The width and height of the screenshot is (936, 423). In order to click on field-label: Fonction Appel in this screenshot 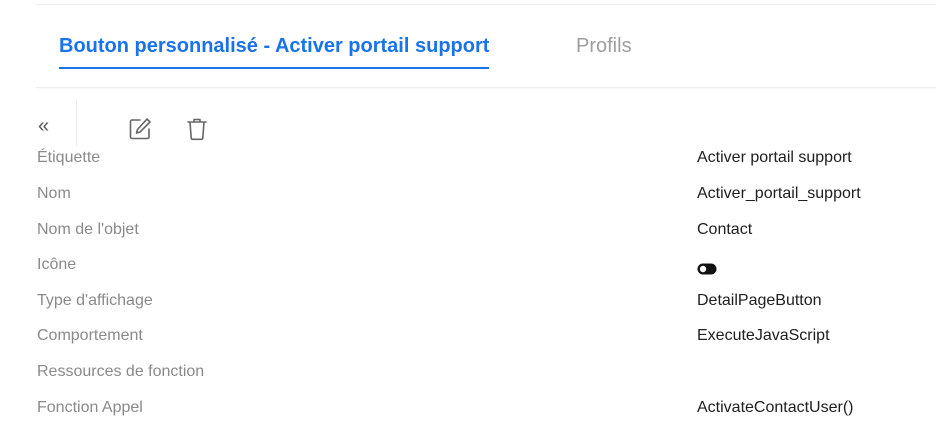, I will do `click(90, 407)`.